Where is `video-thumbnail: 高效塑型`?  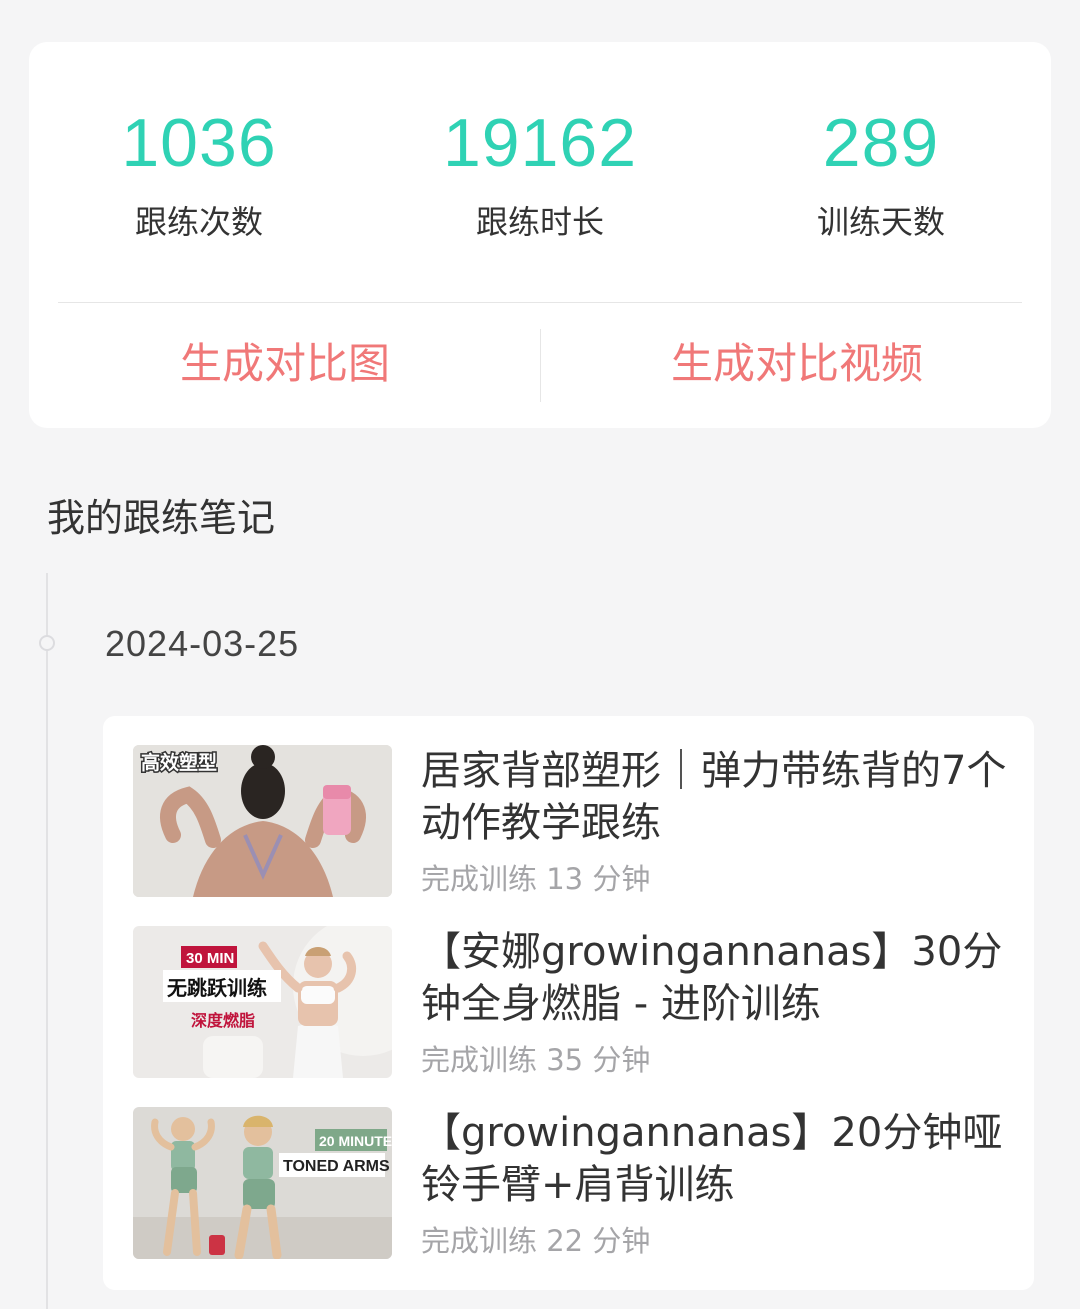
video-thumbnail: 高效塑型 is located at coordinates (262, 821).